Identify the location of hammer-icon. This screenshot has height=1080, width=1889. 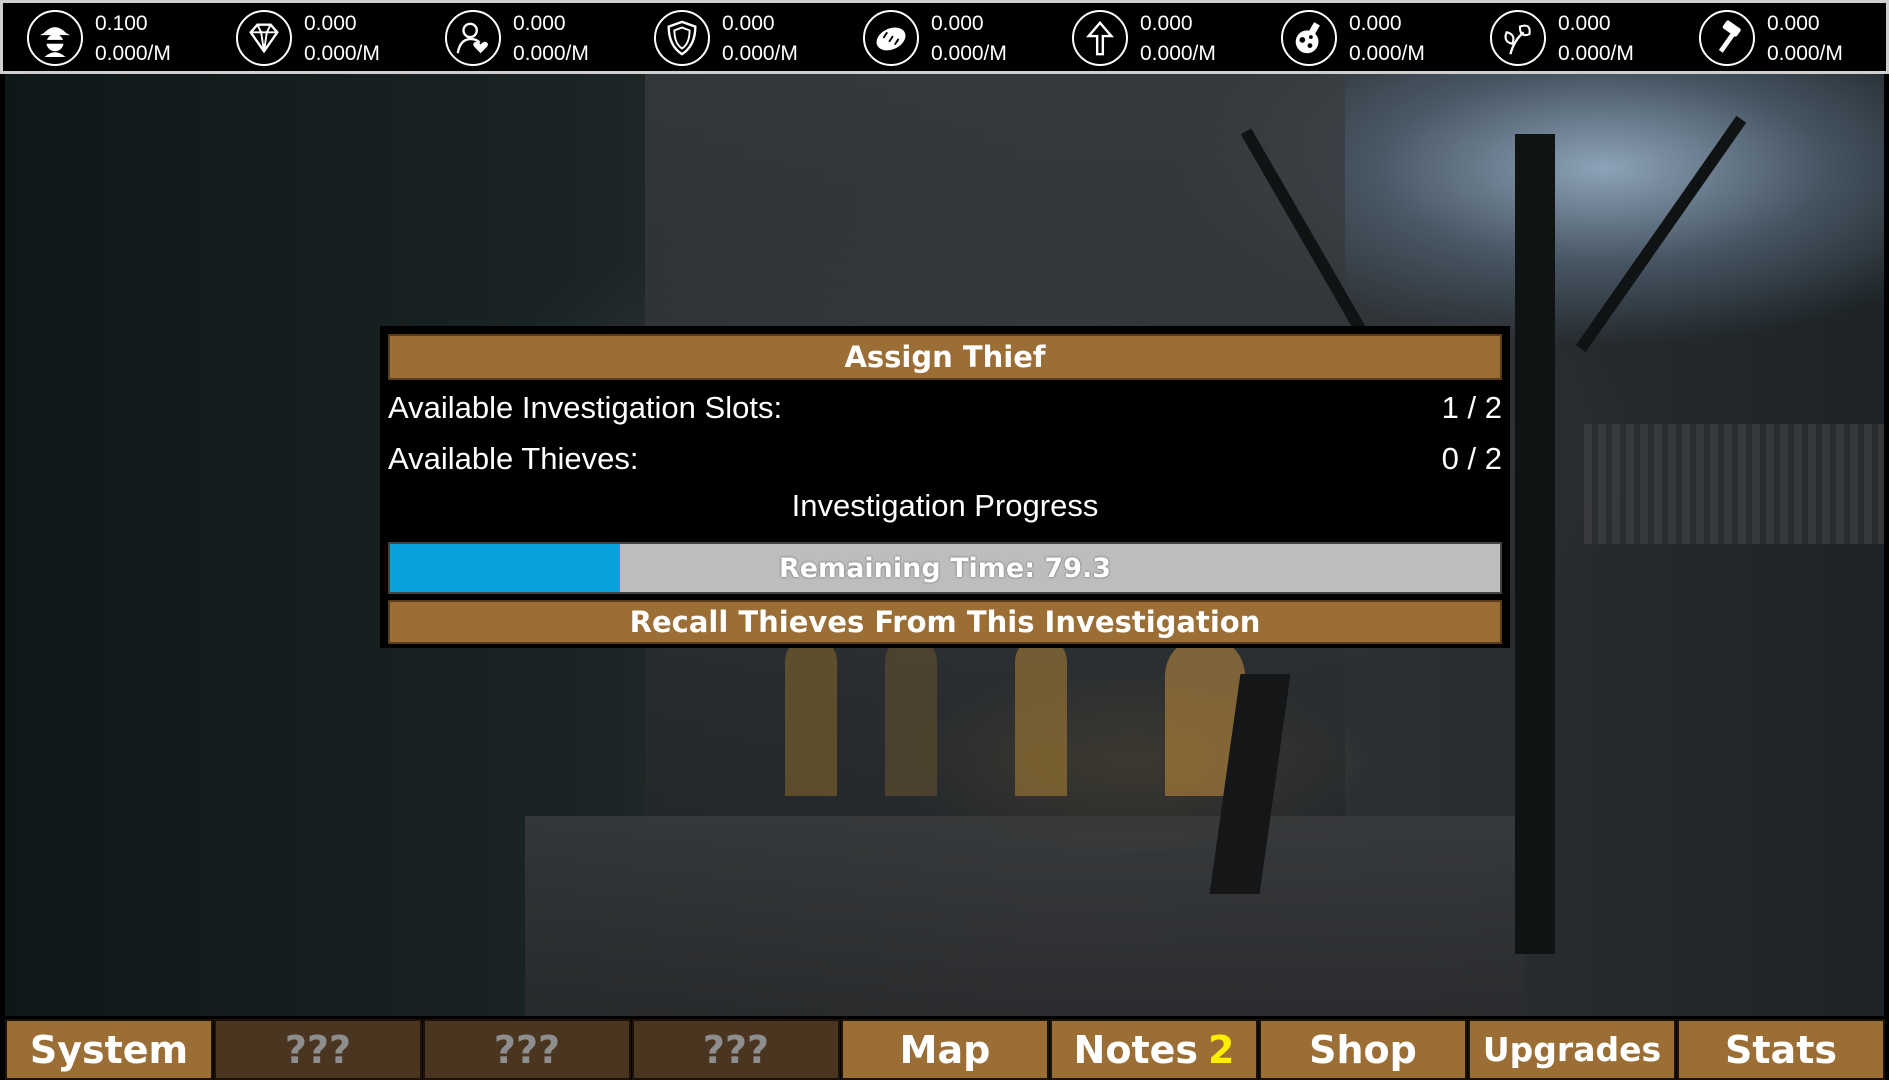
(1727, 38).